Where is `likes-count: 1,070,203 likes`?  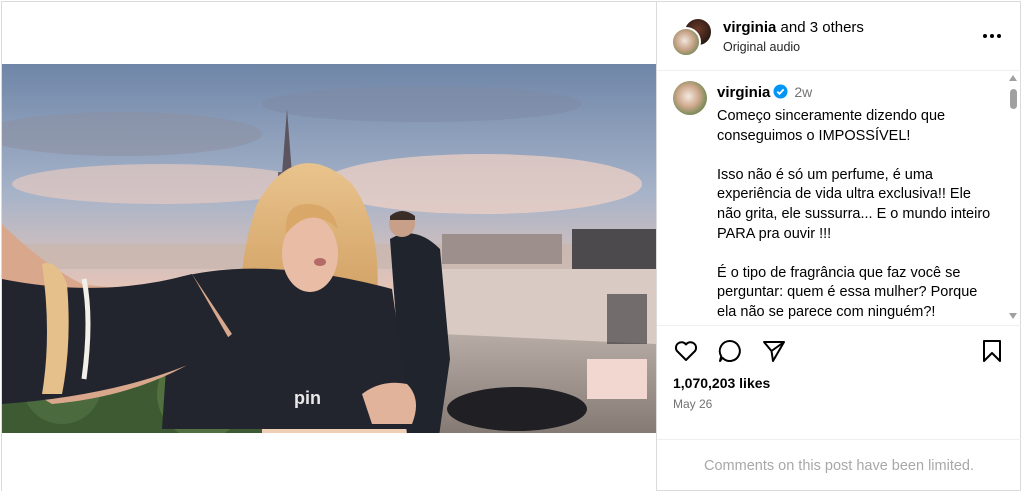 likes-count: 1,070,203 likes is located at coordinates (721, 383).